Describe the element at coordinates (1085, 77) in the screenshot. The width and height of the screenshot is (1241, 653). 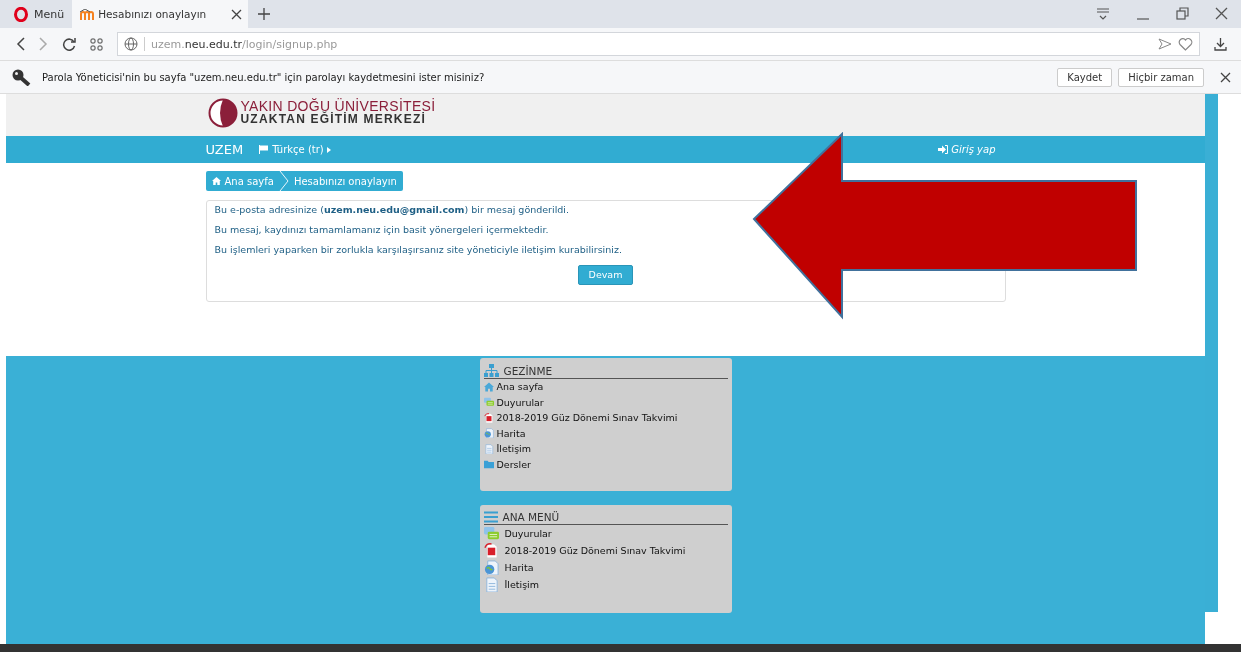
I see `save-button: Kaydet` at that location.